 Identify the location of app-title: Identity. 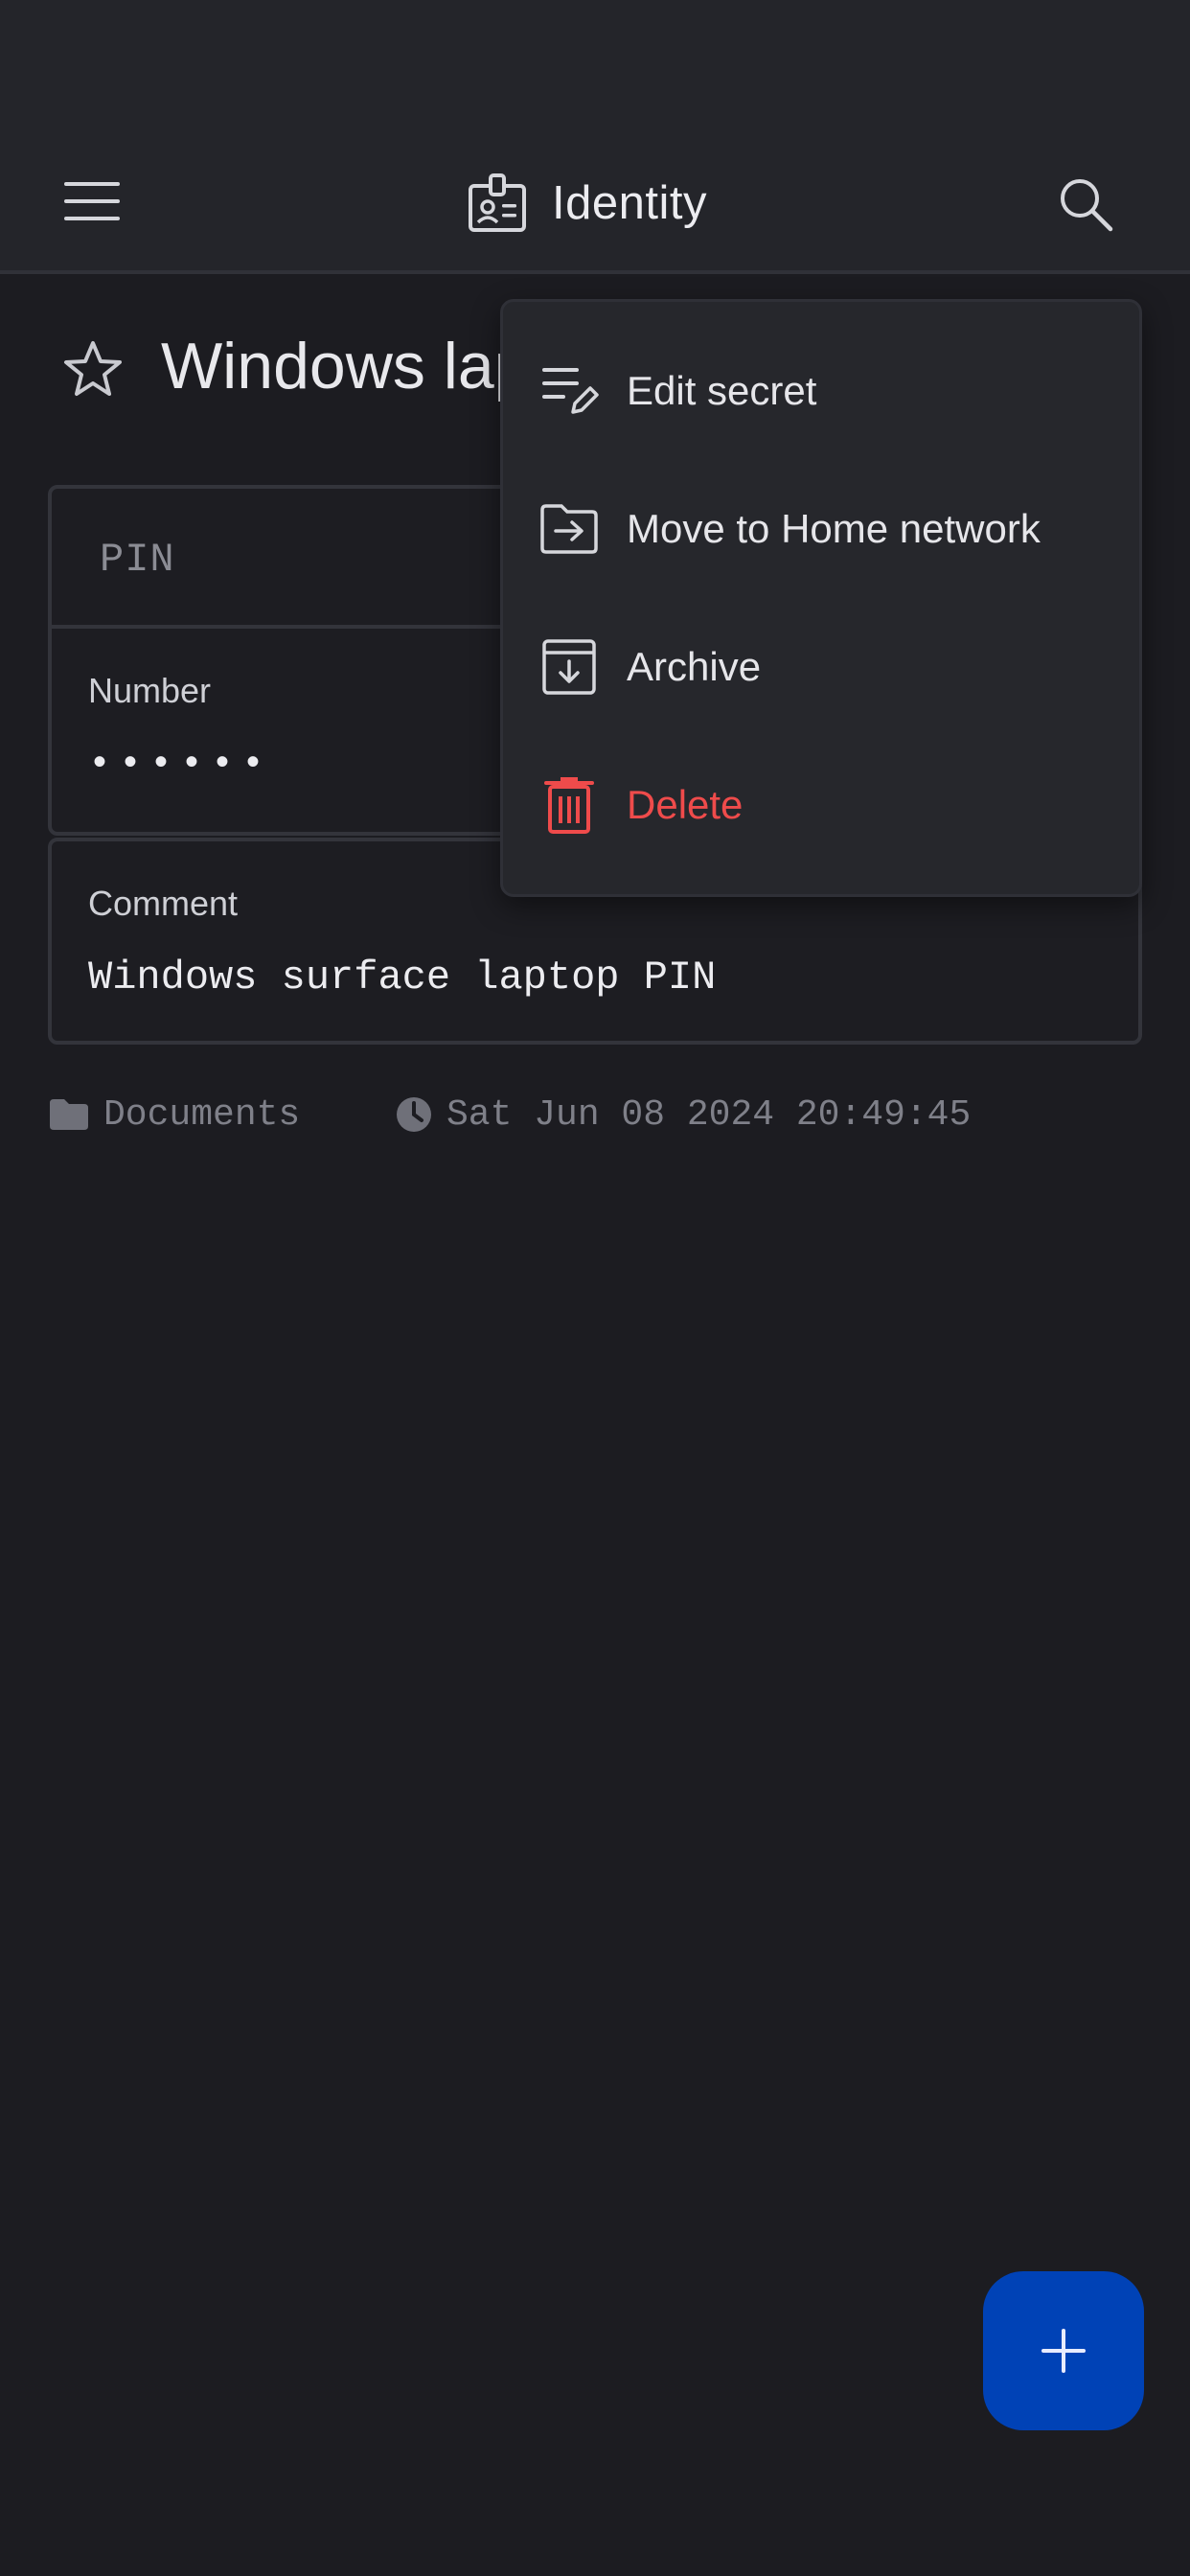
(588, 203).